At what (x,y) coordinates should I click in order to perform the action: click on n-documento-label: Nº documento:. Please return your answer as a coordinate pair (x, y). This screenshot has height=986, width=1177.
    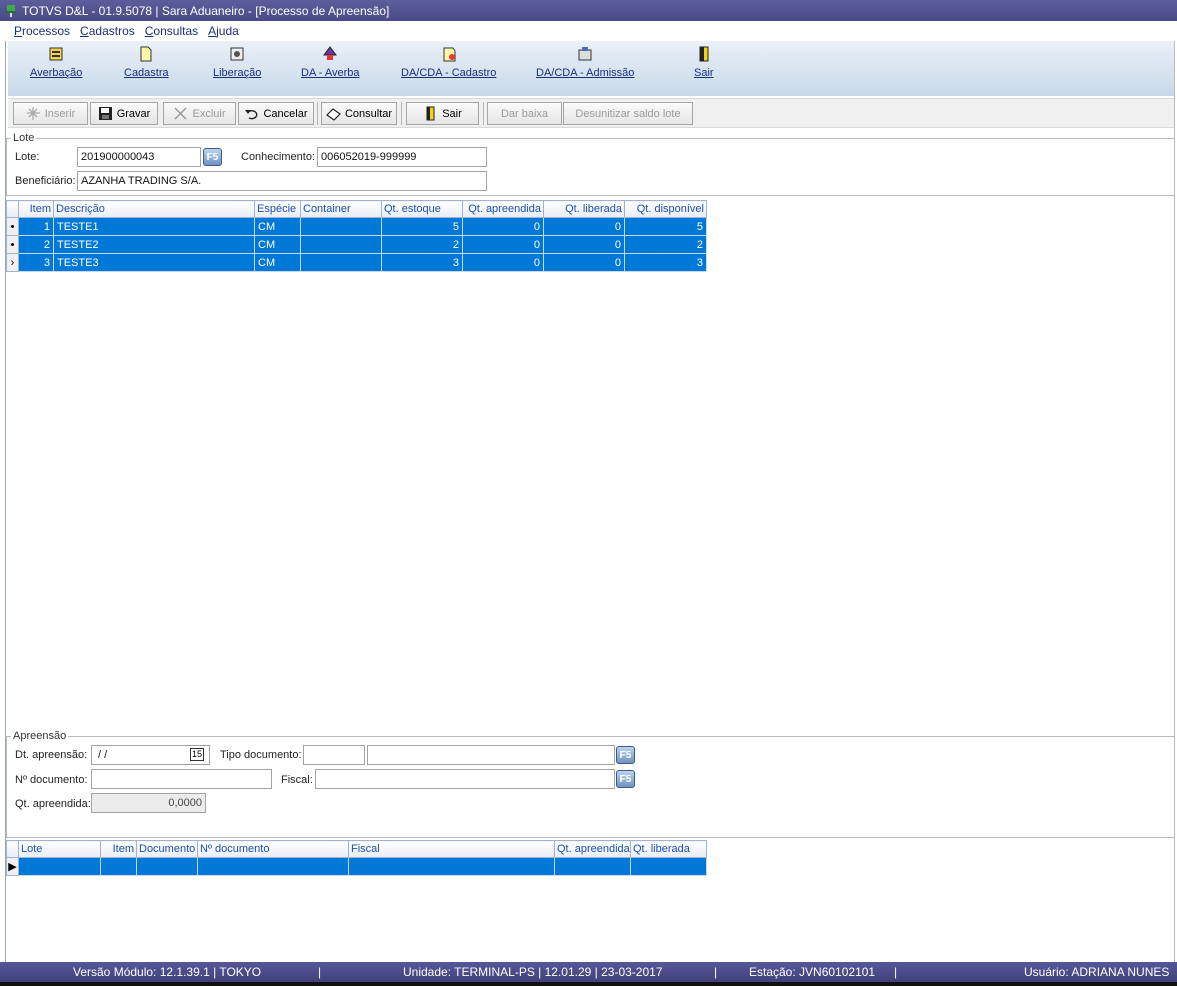
    Looking at the image, I should click on (51, 780).